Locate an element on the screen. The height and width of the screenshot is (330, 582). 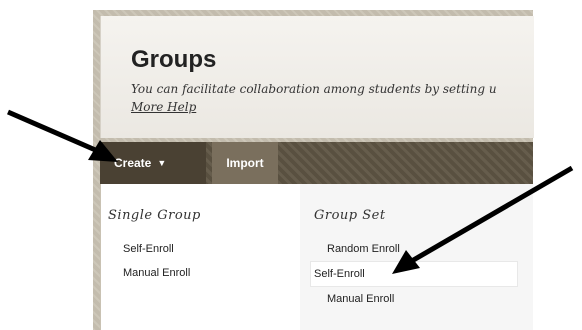
arrow-to-self-enroll-icon is located at coordinates (483, 219).